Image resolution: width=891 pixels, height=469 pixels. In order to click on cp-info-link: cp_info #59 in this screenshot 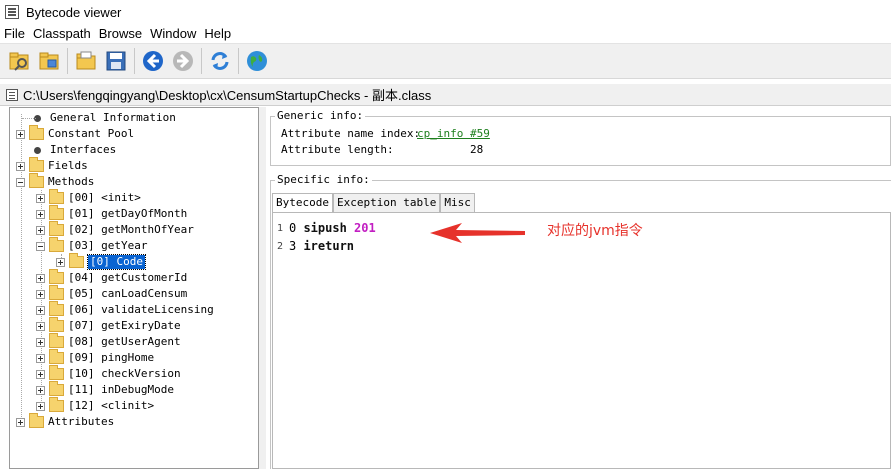, I will do `click(453, 133)`.